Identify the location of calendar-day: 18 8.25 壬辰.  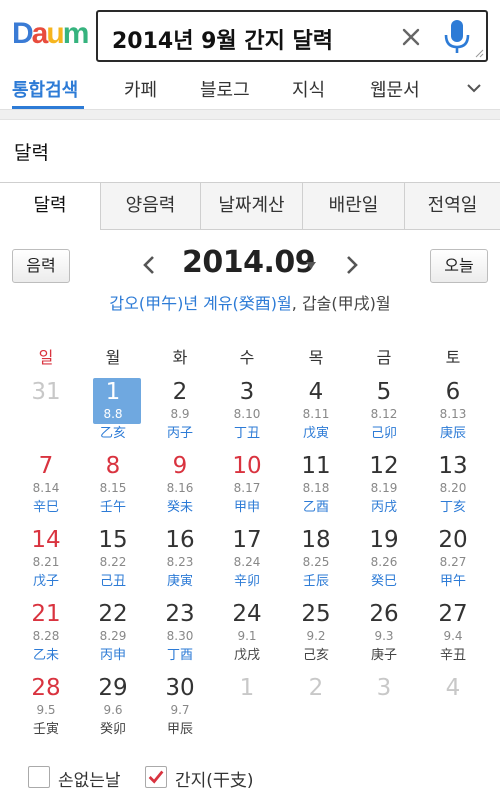
(316, 562).